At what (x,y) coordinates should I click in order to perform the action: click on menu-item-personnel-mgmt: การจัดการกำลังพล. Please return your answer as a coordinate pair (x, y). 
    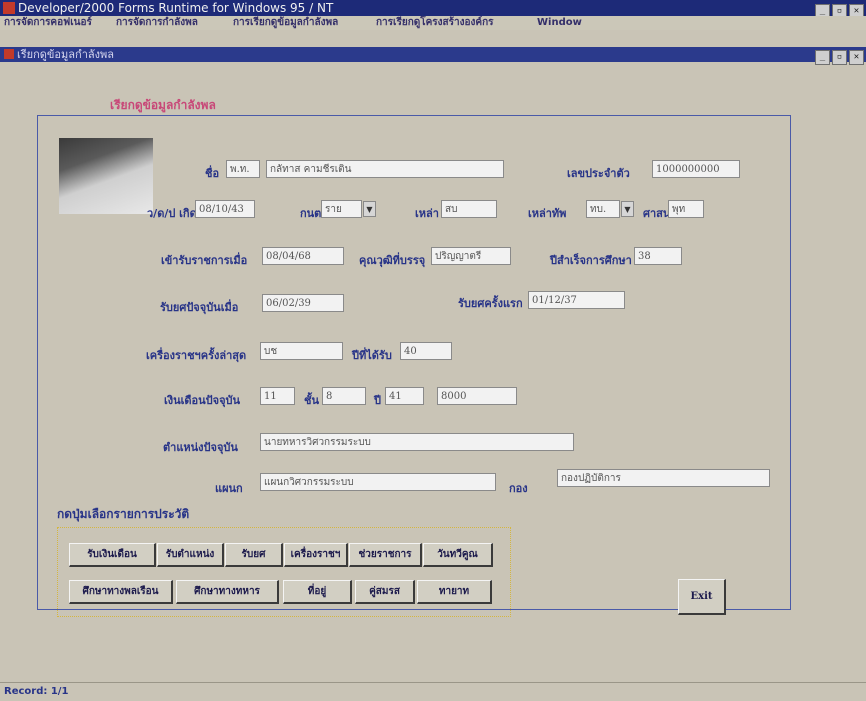
    Looking at the image, I should click on (157, 23).